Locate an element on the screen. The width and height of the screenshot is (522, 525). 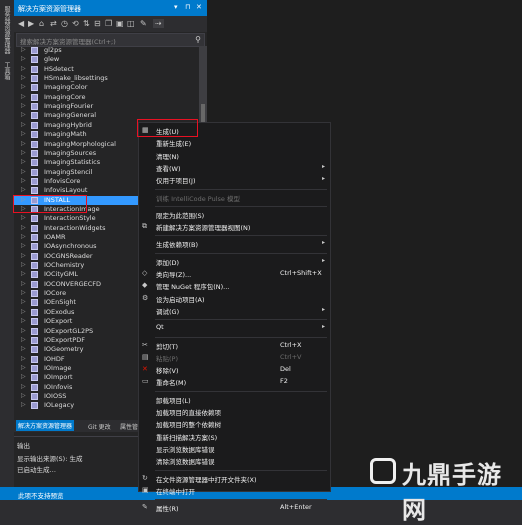
menu-item: 查看(W) ▸ is located at coordinates (234, 168).